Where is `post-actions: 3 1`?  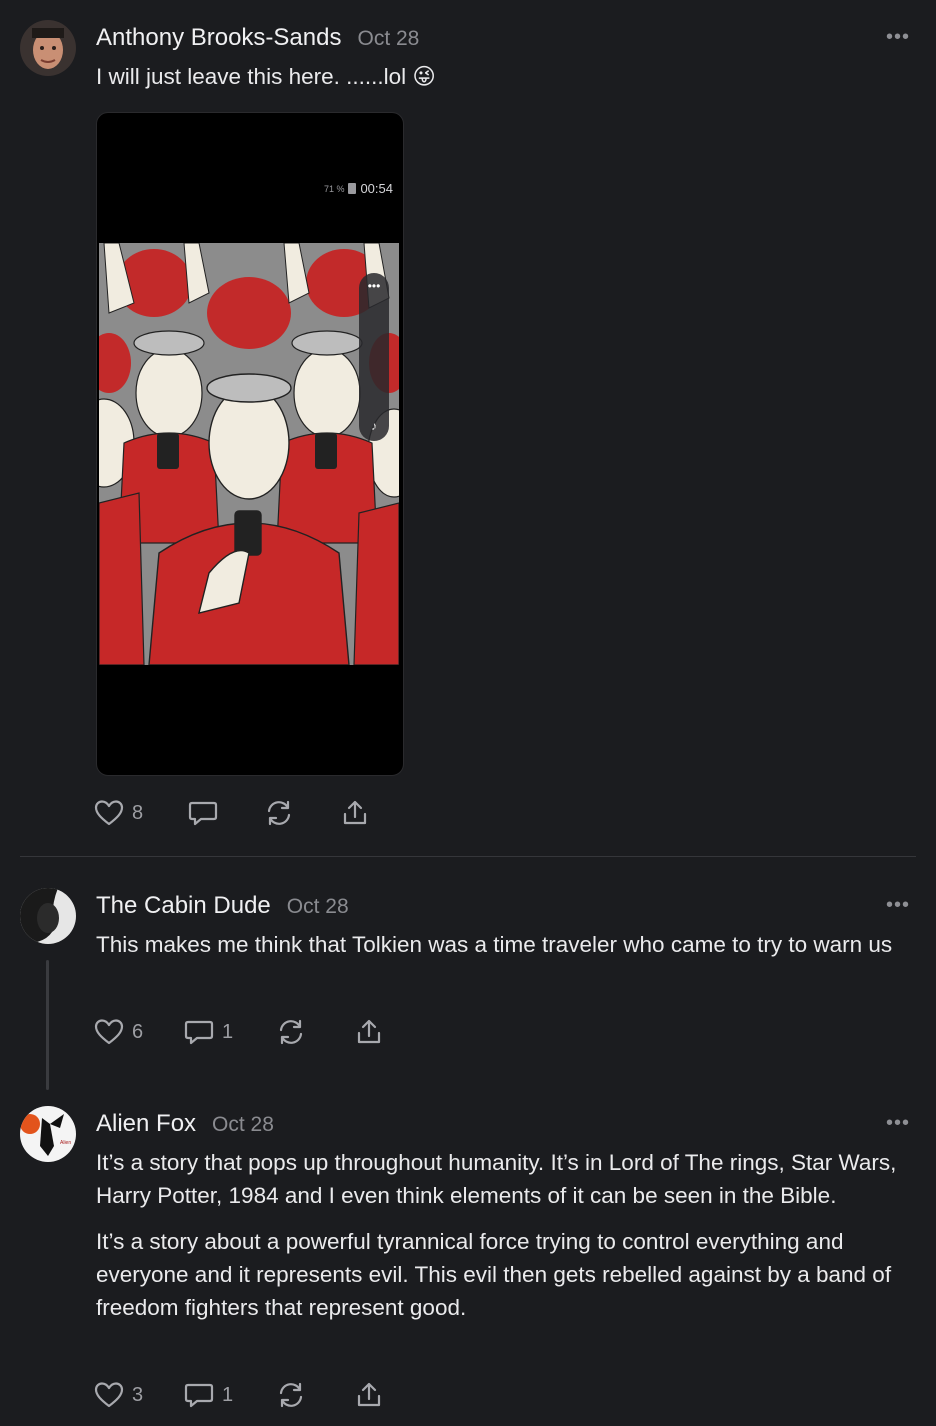
post-actions: 3 1 is located at coordinates (239, 1395).